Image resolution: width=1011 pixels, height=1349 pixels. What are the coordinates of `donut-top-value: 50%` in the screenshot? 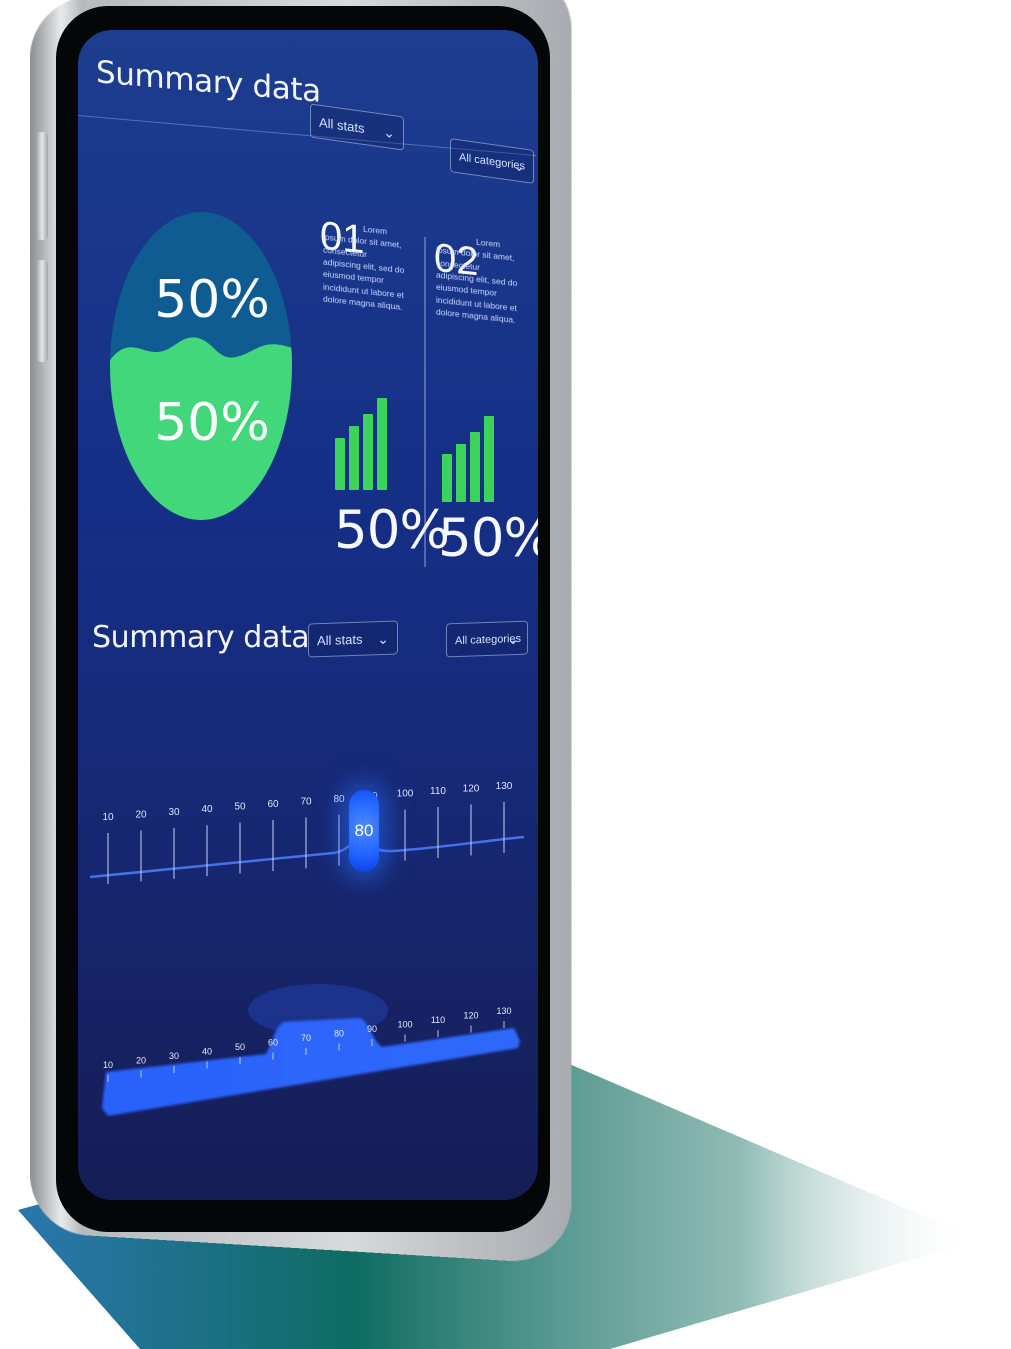 It's located at (212, 300).